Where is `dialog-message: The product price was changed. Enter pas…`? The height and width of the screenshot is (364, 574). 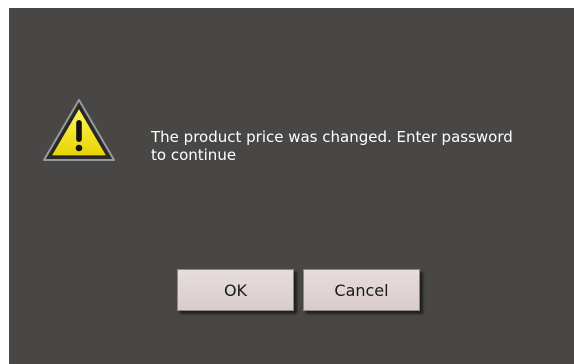 dialog-message: The product price was changed. Enter pas… is located at coordinates (332, 146).